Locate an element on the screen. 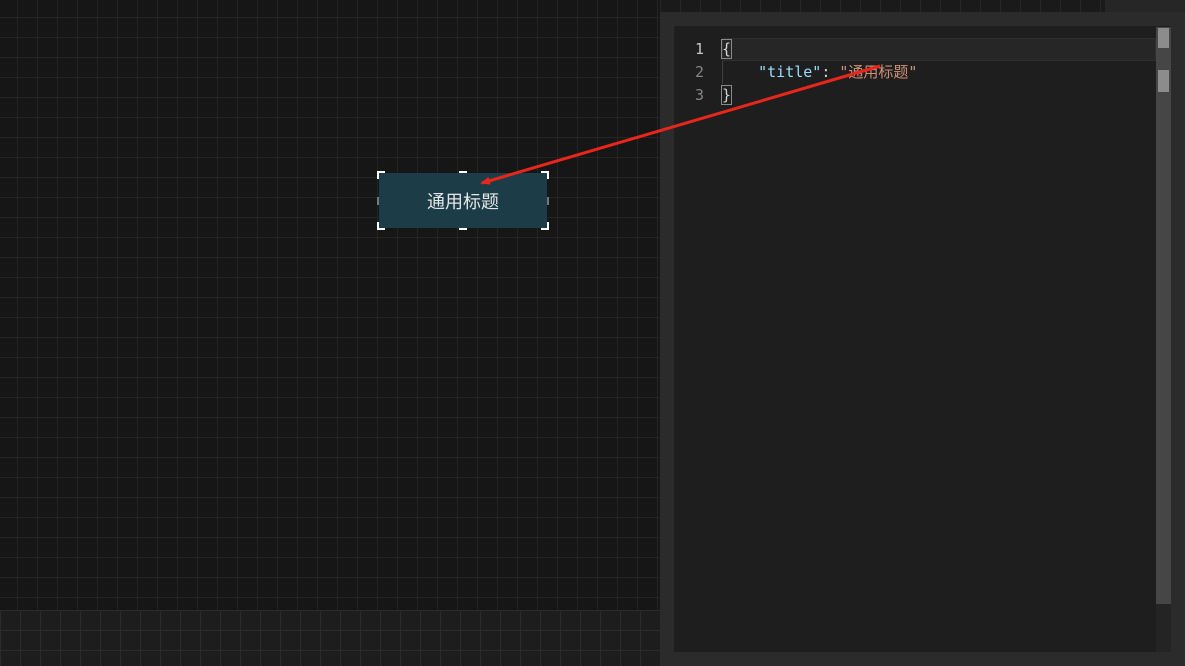 The width and height of the screenshot is (1185, 666). vertical-scrollbar is located at coordinates (1163, 315).